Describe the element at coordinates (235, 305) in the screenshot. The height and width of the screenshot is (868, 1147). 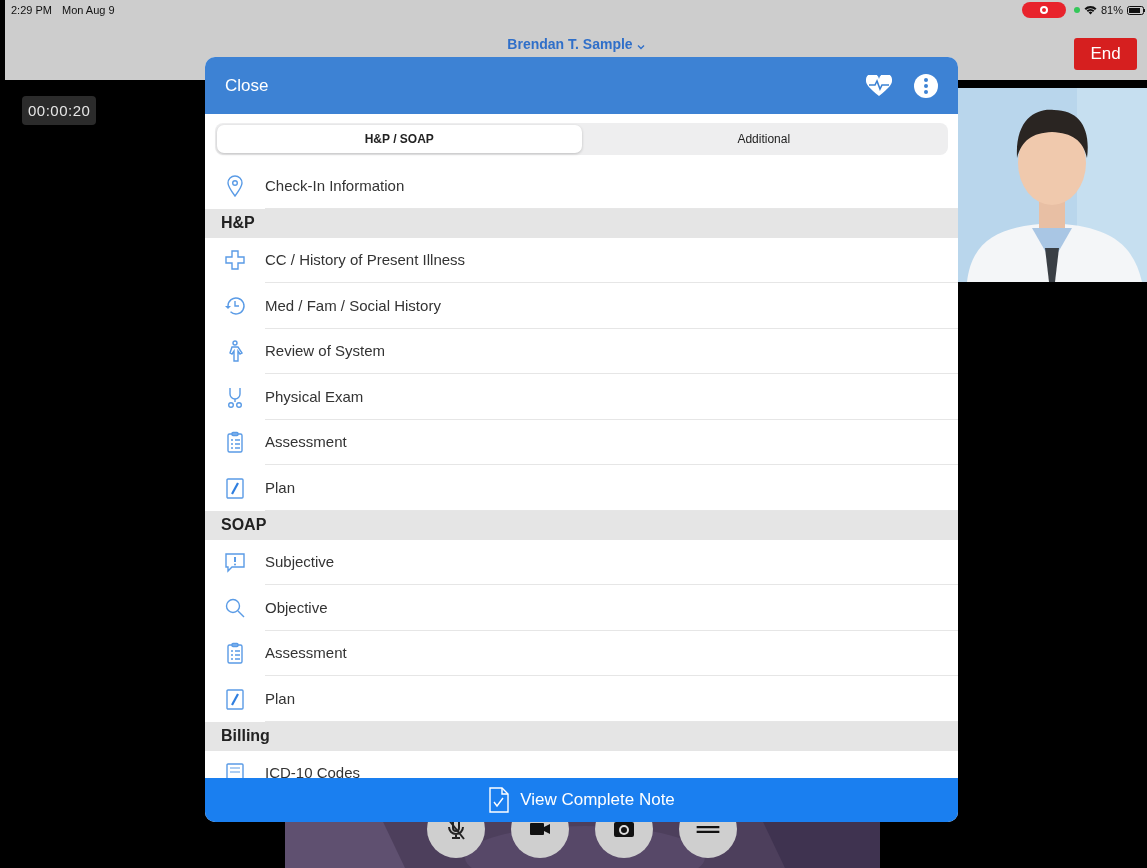
I see `history-clock-icon` at that location.